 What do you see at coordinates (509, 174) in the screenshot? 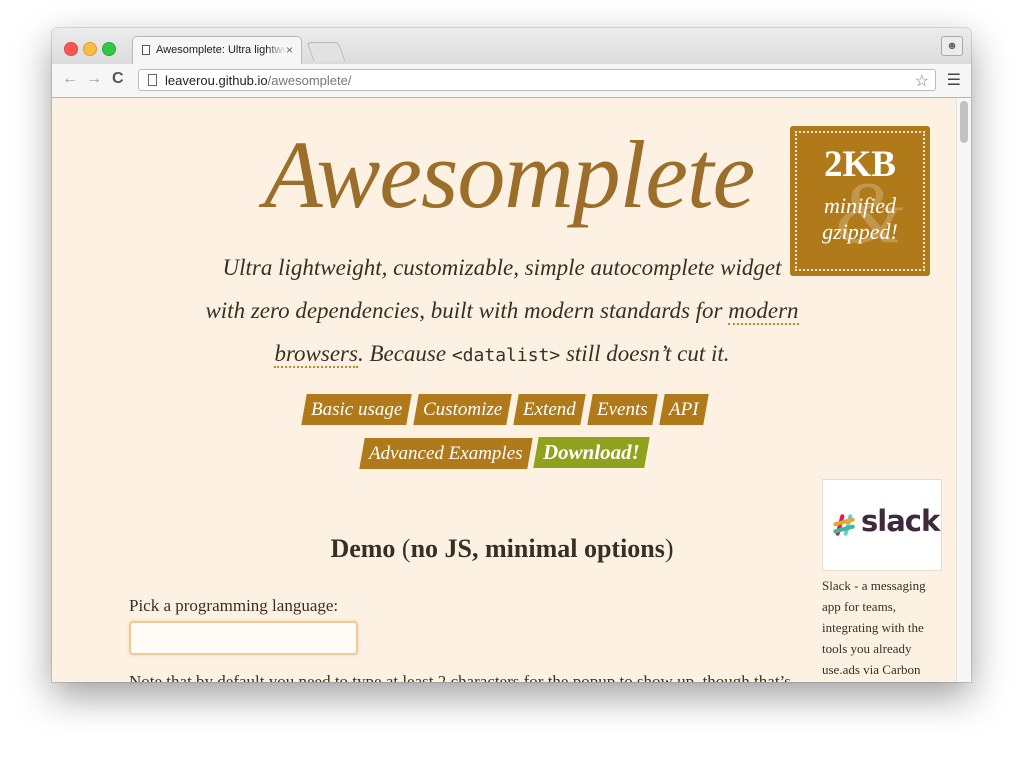
I see `site-logo: Awesomplete` at bounding box center [509, 174].